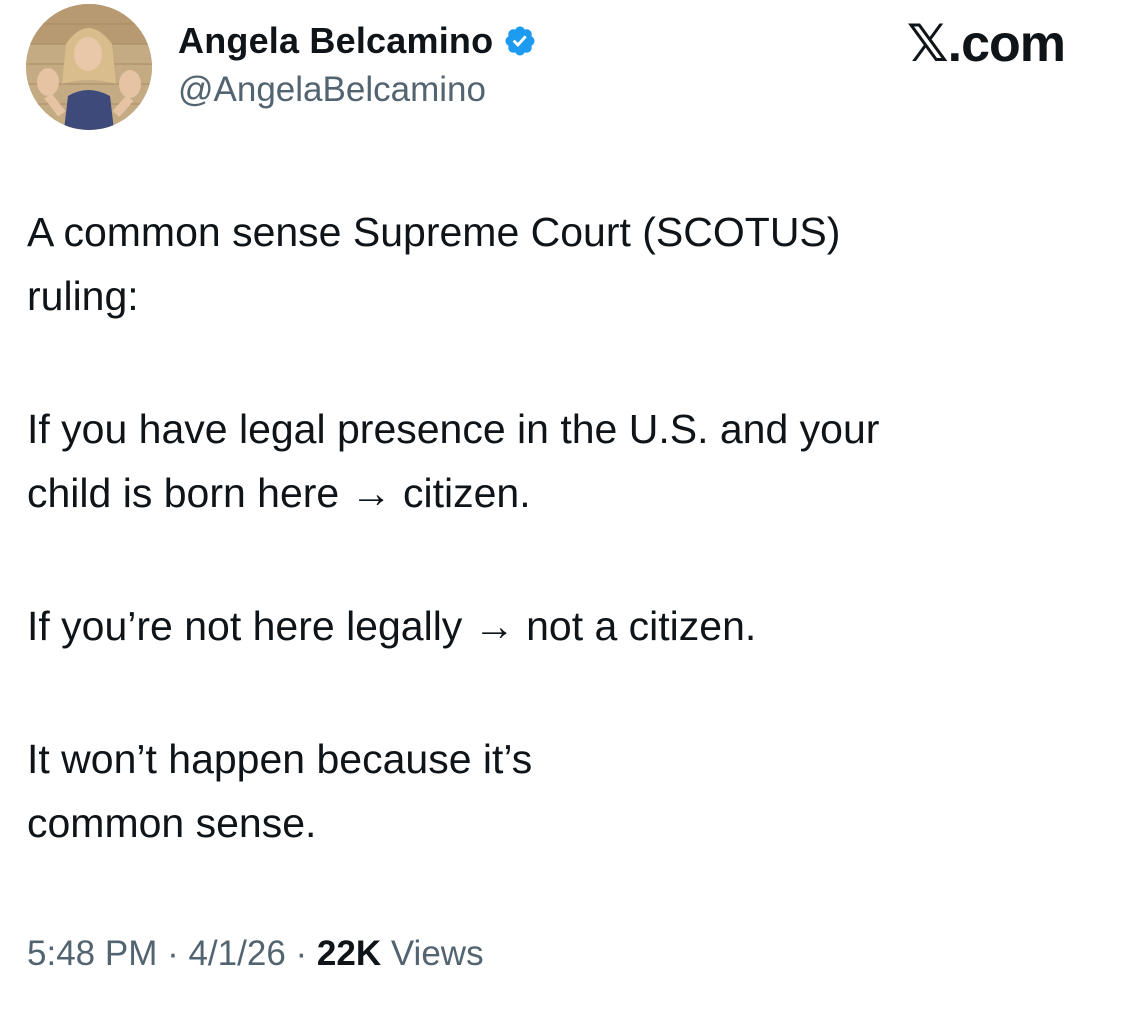  I want to click on tweet-meta: 5:48 PM · 4/1/26 · 22K Views, so click(255, 954).